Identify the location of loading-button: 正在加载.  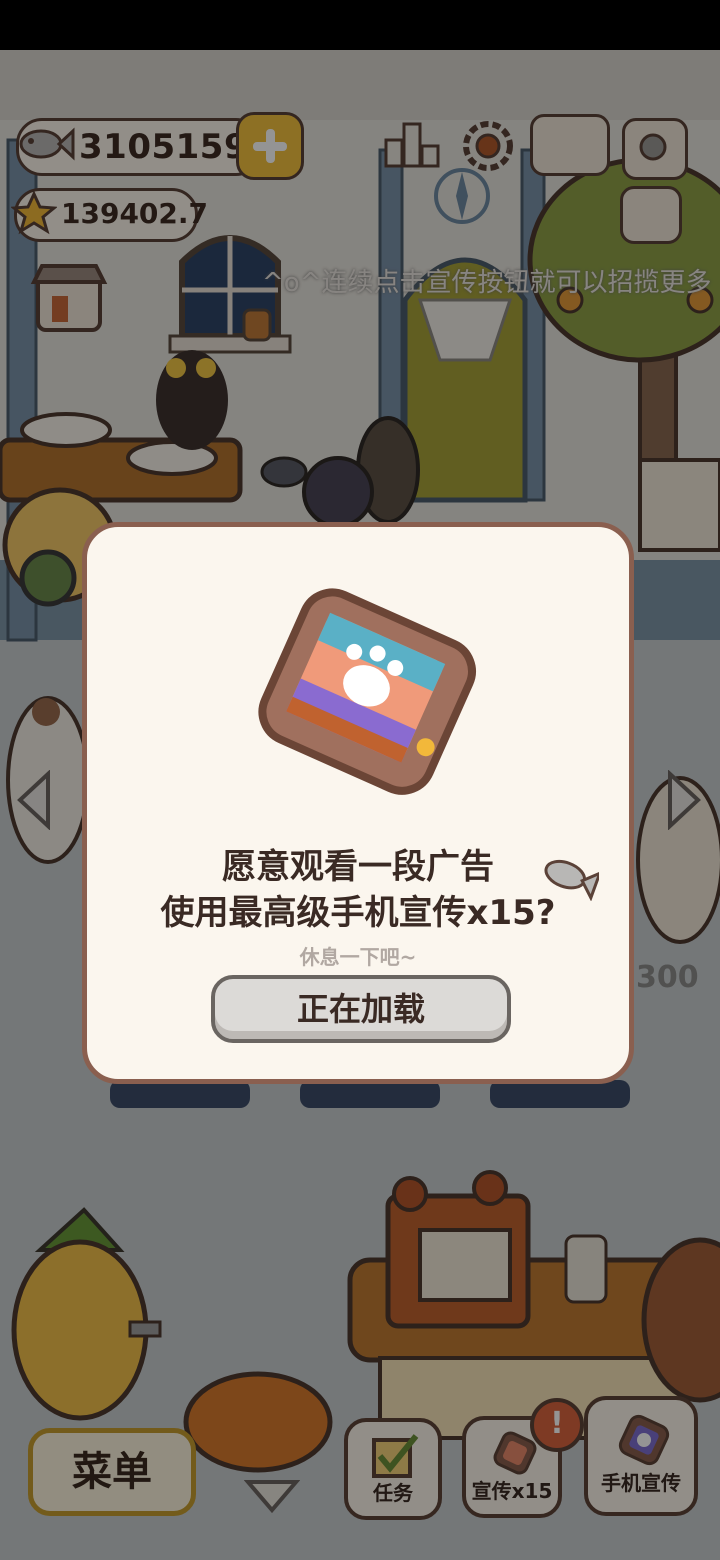
(361, 1009).